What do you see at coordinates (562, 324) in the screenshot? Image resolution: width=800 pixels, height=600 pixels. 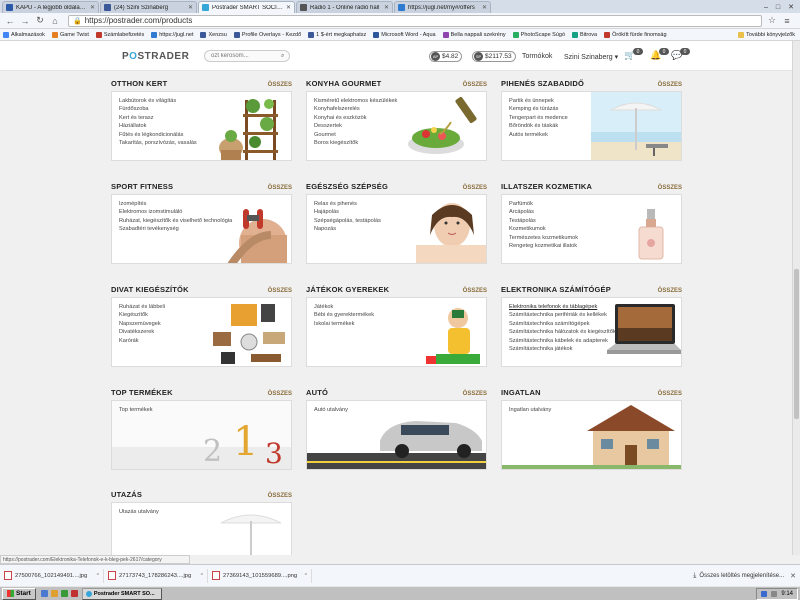 I see `subcategory-link: Számítástechnika számítógépek` at bounding box center [562, 324].